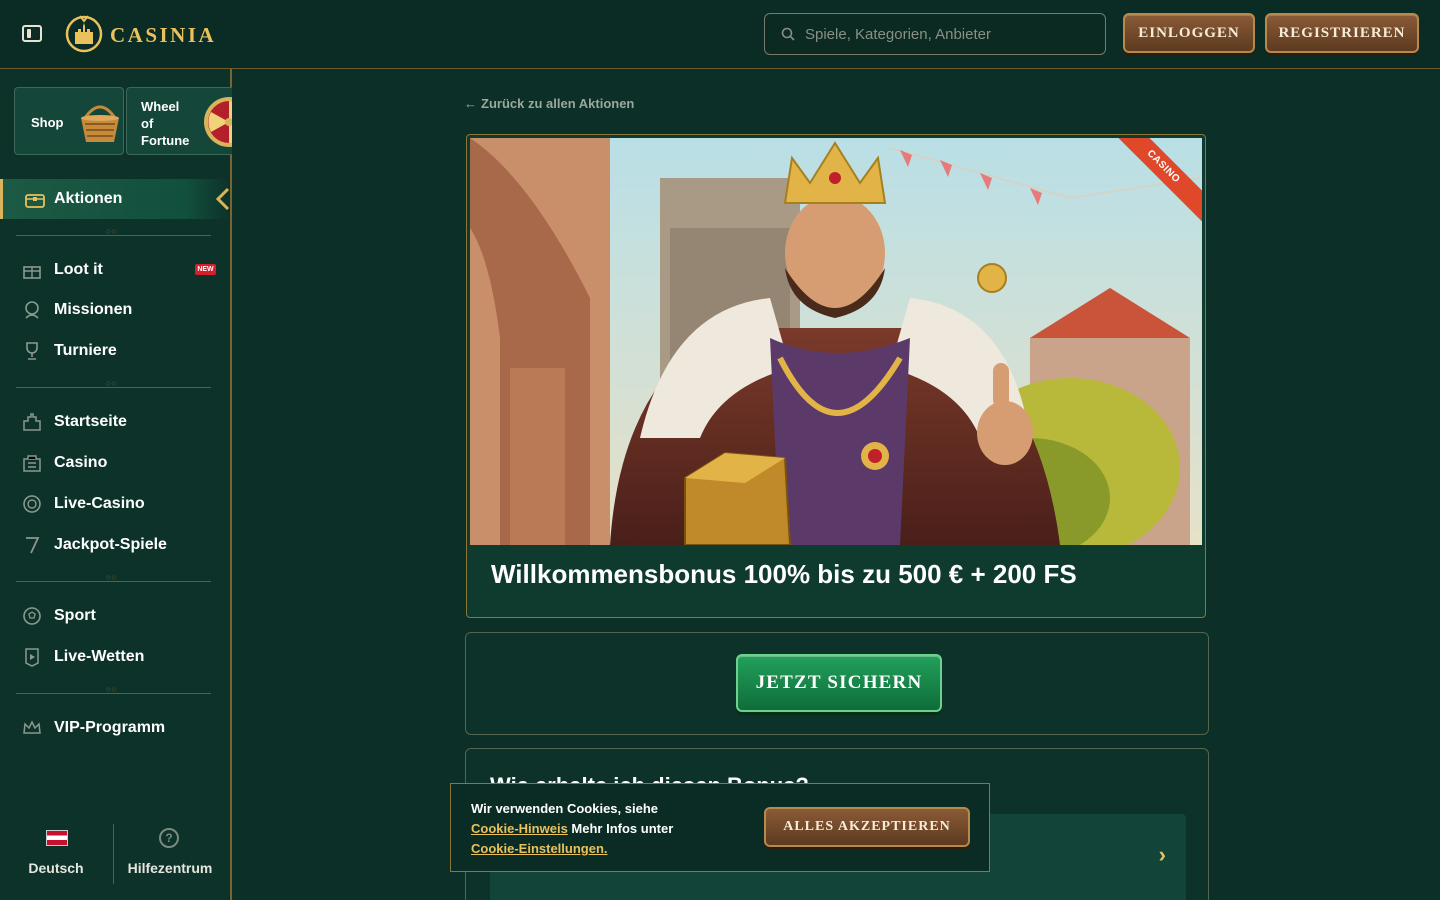 The width and height of the screenshot is (1440, 900). I want to click on sidebar-item-live-wetten: Live-Wetten, so click(115, 657).